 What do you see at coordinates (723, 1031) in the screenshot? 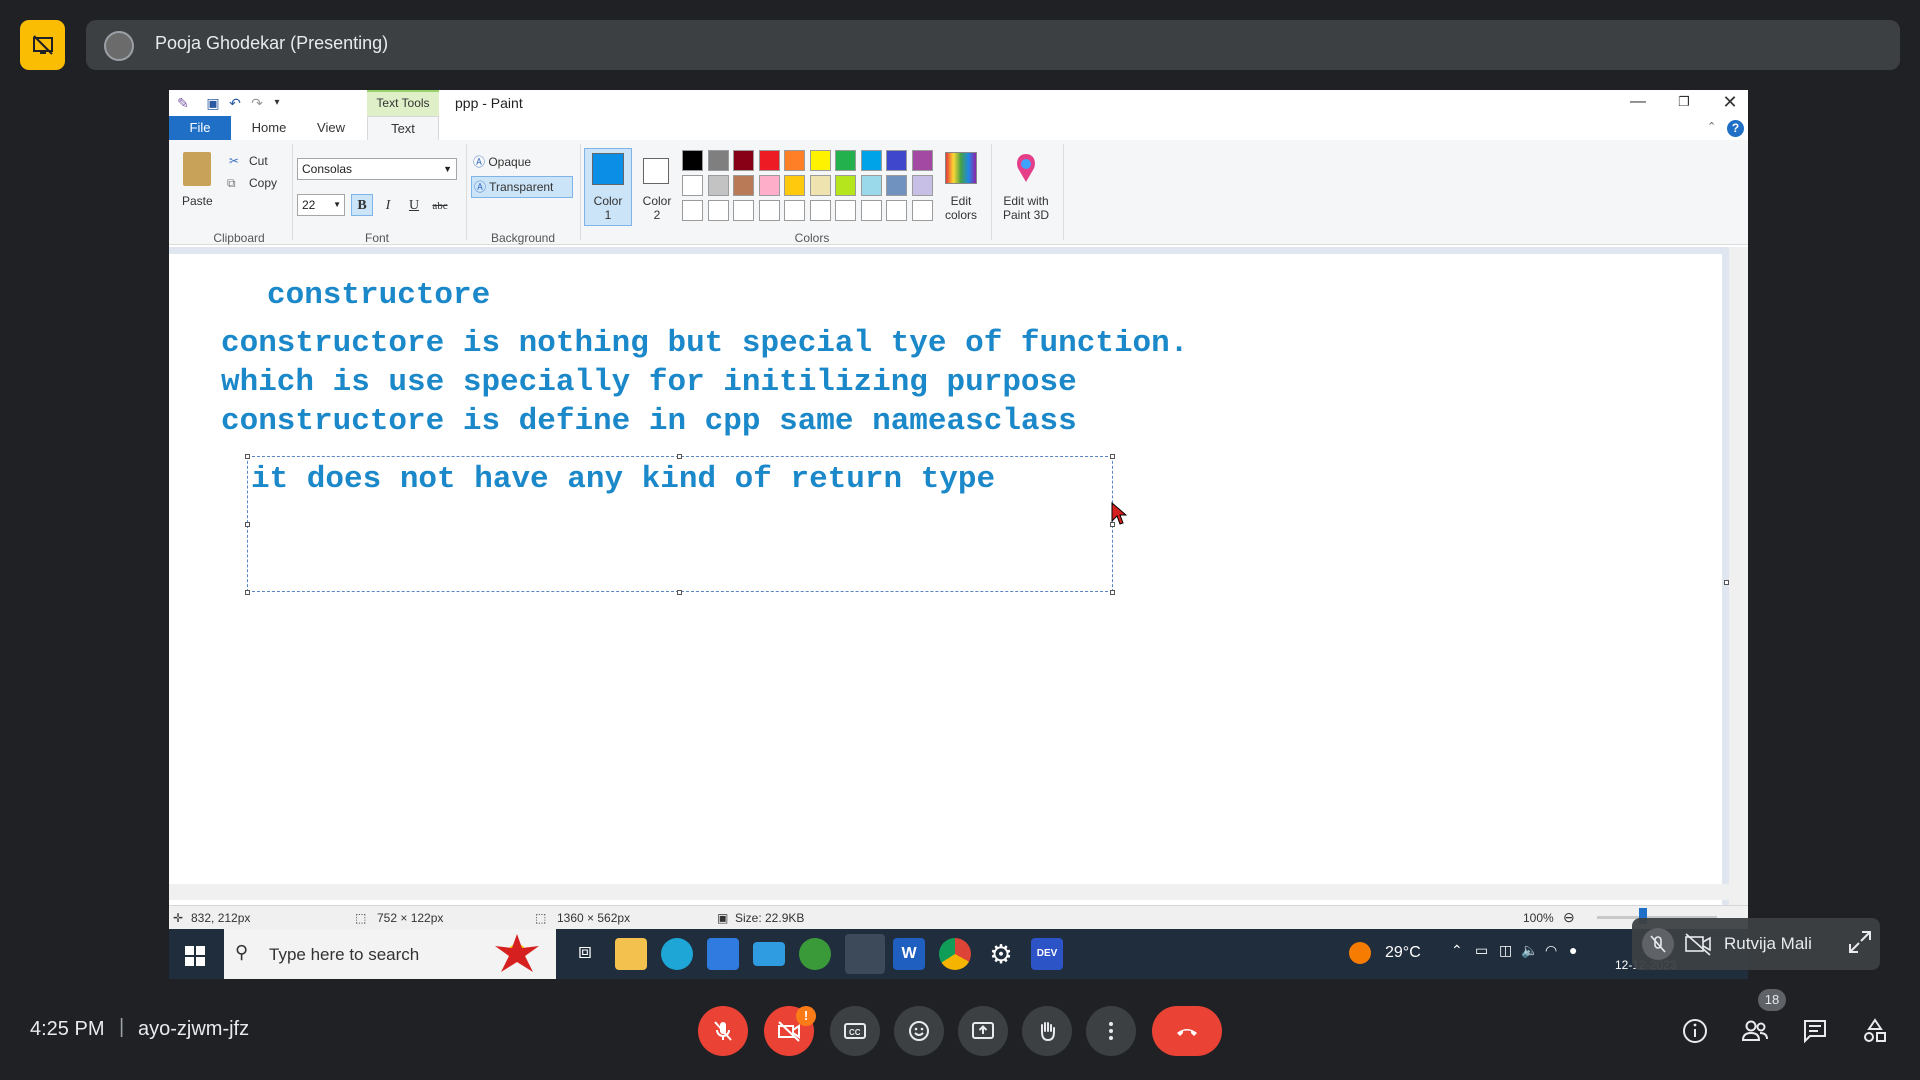
I see `mic-toggle-button` at bounding box center [723, 1031].